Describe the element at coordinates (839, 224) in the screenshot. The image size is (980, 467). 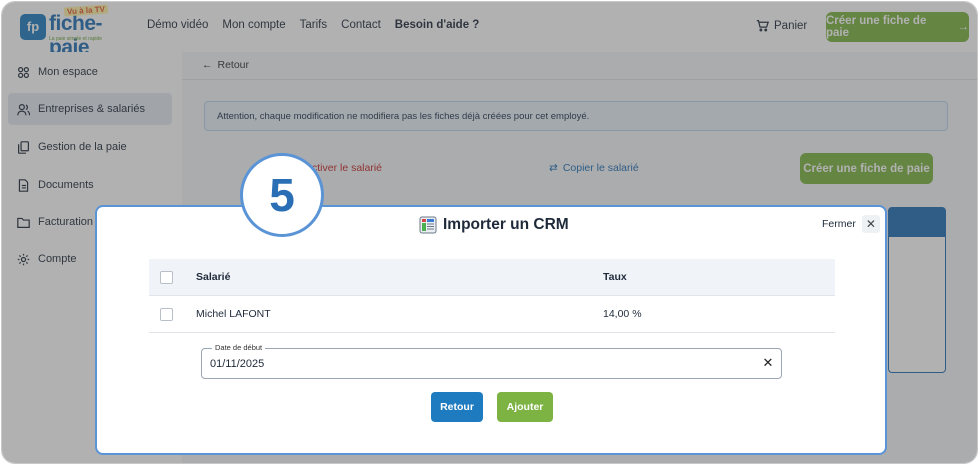
I see `close-label: Fermer` at that location.